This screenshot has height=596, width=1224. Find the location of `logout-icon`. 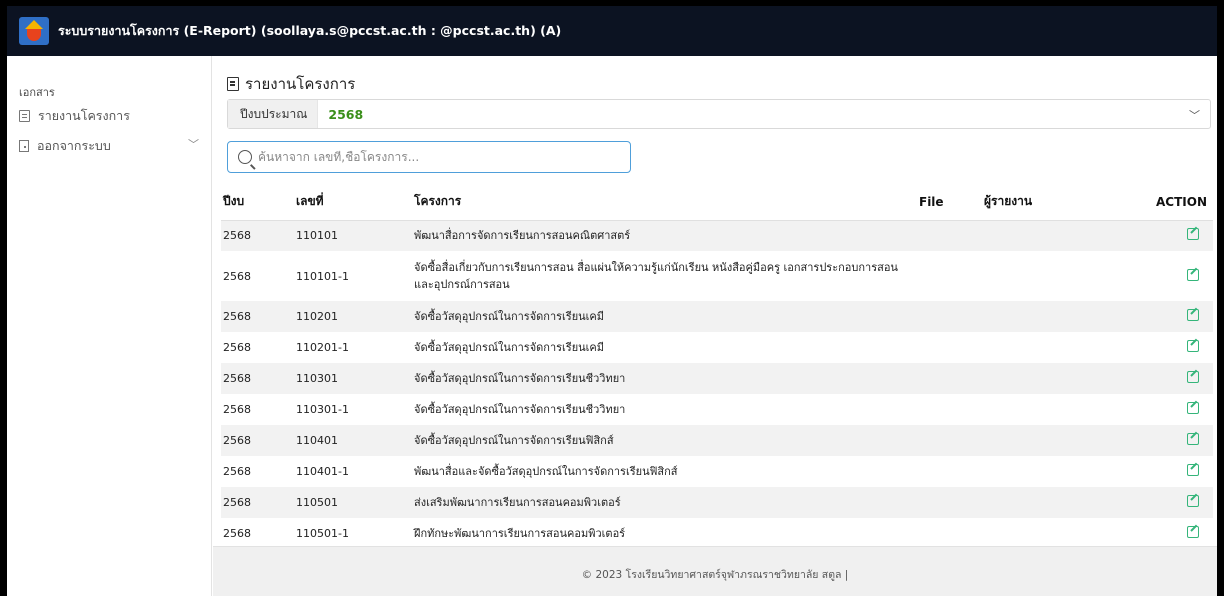

logout-icon is located at coordinates (24, 146).